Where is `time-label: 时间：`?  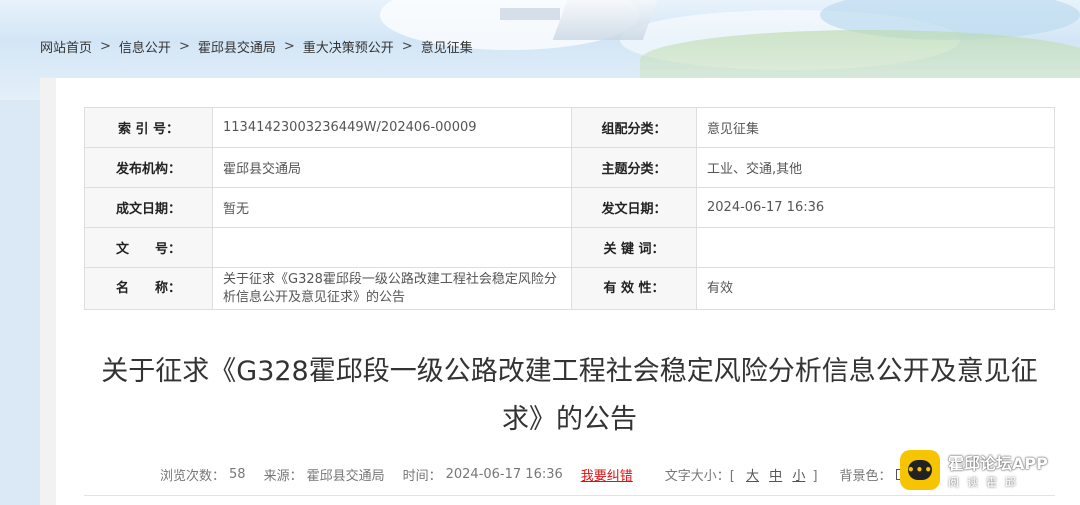
time-label: 时间： is located at coordinates (422, 476).